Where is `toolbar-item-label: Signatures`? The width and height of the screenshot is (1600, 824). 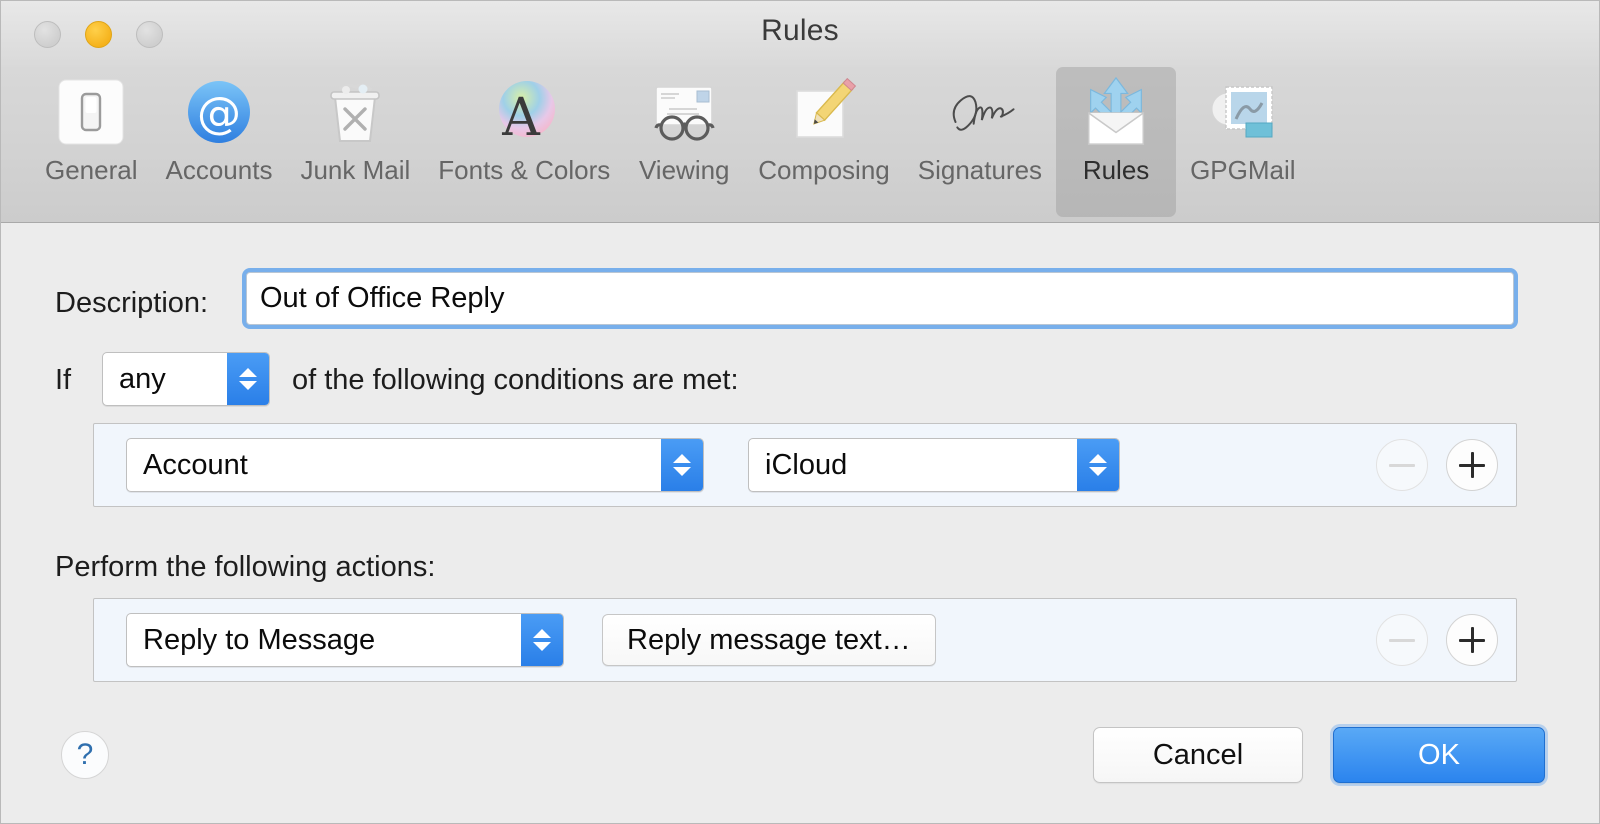 toolbar-item-label: Signatures is located at coordinates (980, 170).